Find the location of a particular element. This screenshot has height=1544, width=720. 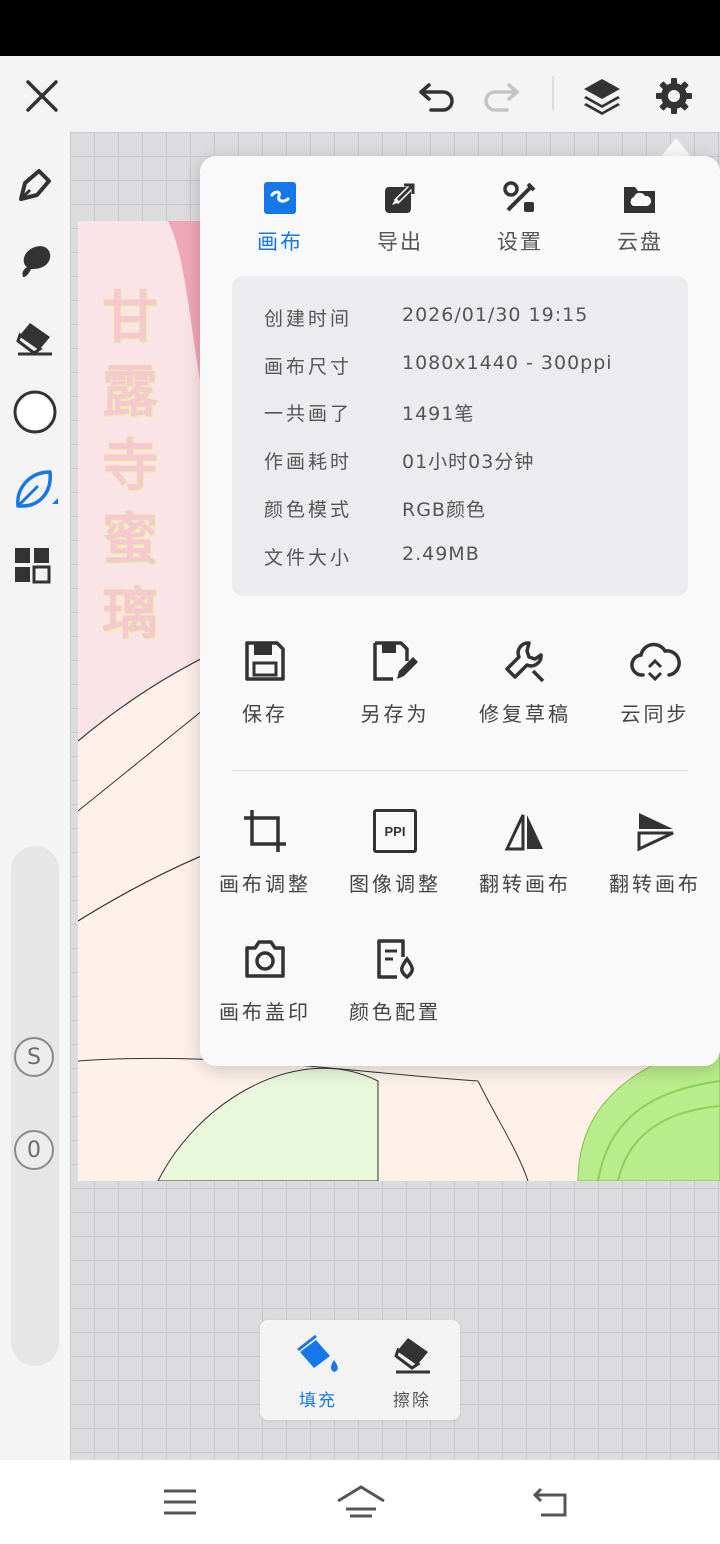

back-nav-button is located at coordinates (550, 1502).